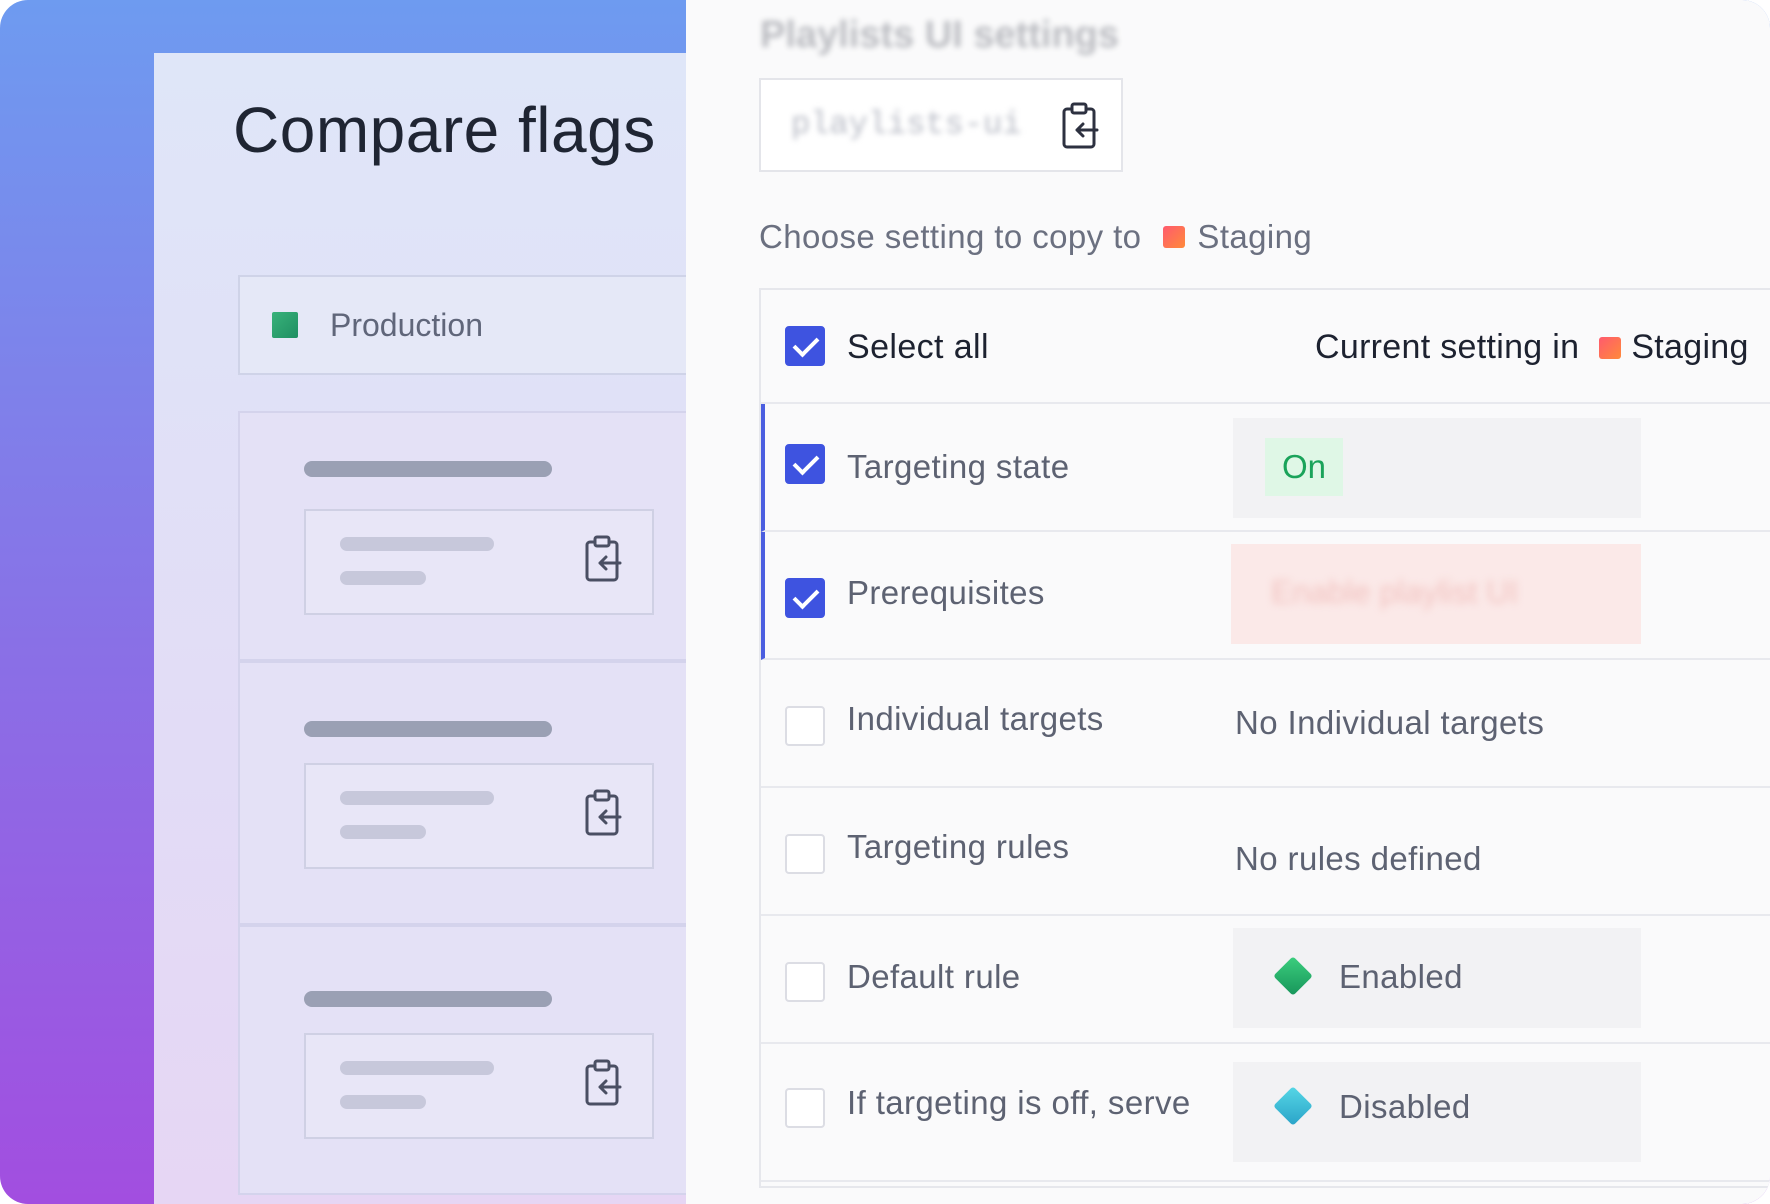 This screenshot has width=1770, height=1204. Describe the element at coordinates (950, 236) in the screenshot. I see `choose-setting-text: Choose setting to copy to` at that location.